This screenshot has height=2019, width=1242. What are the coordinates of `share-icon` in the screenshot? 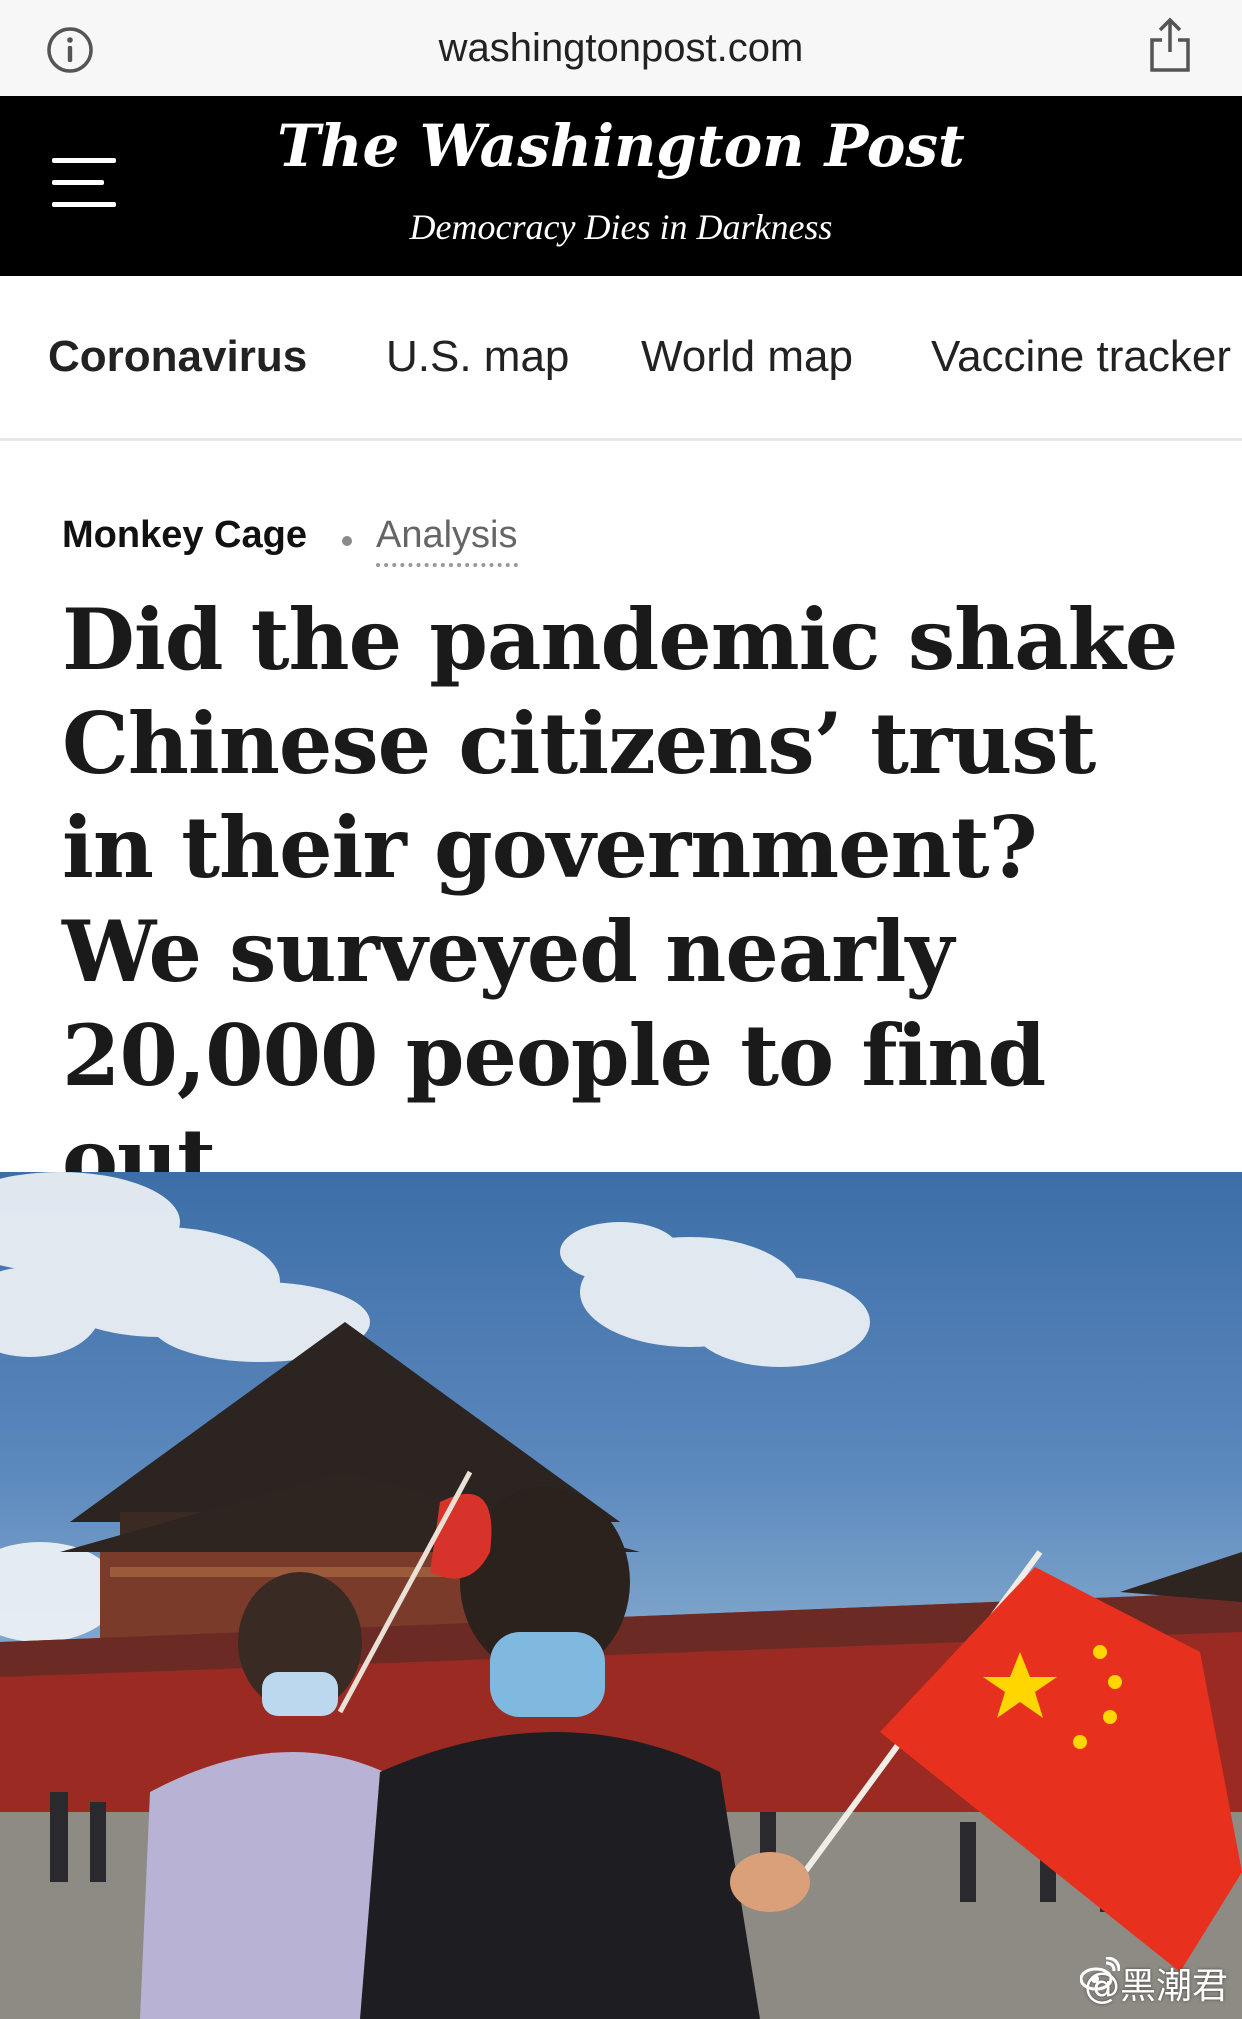 It's located at (1170, 45).